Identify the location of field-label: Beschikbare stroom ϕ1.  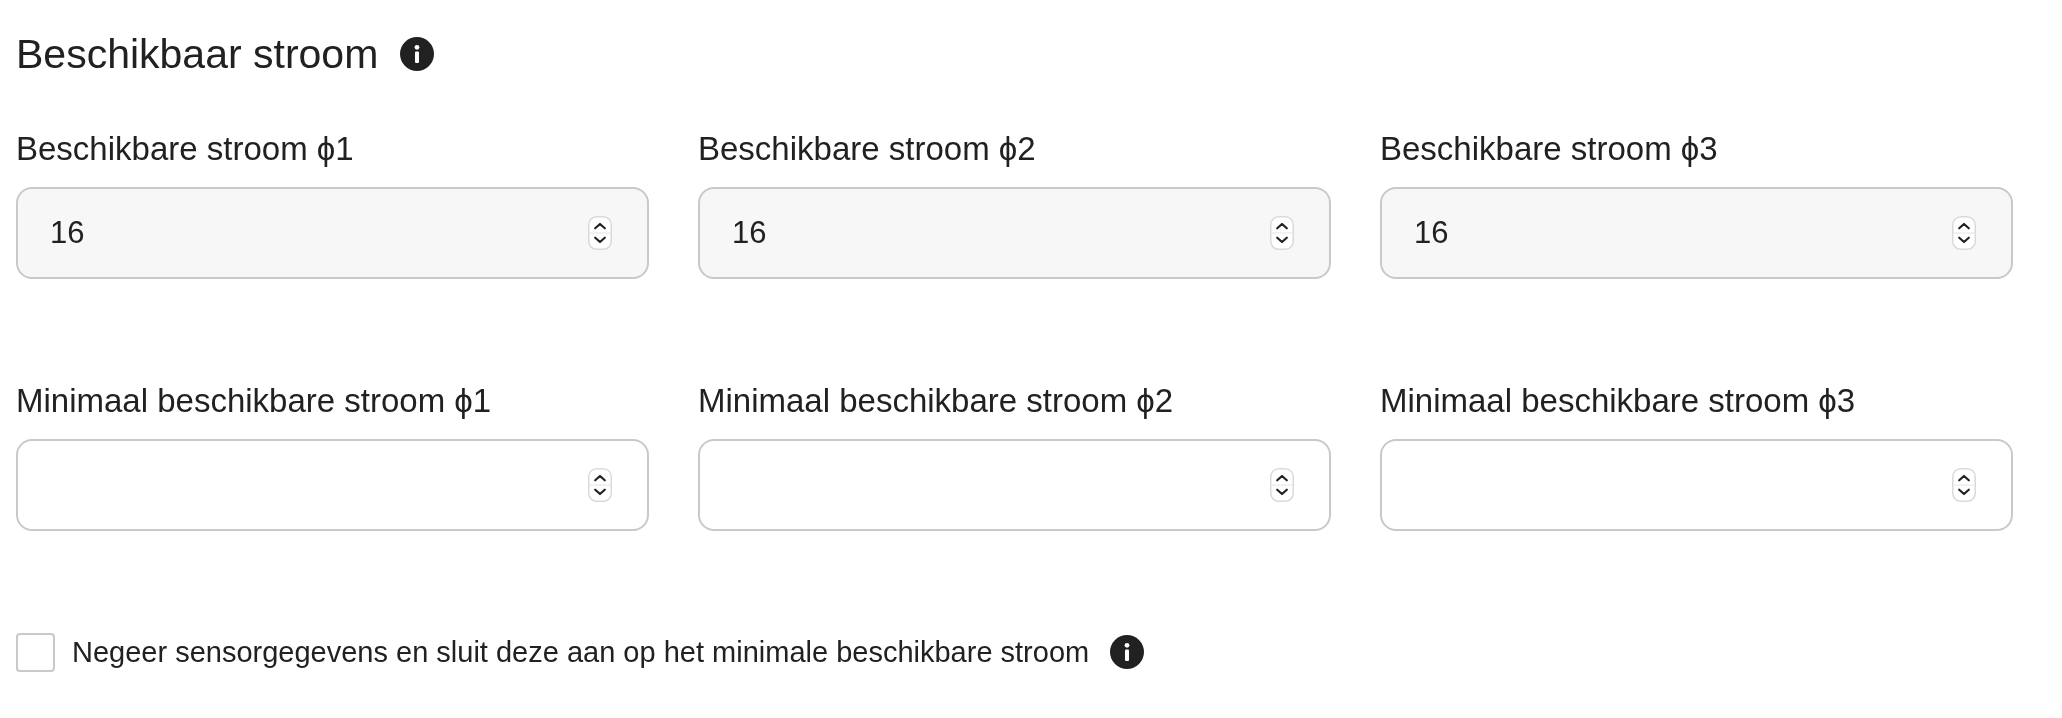
(185, 149).